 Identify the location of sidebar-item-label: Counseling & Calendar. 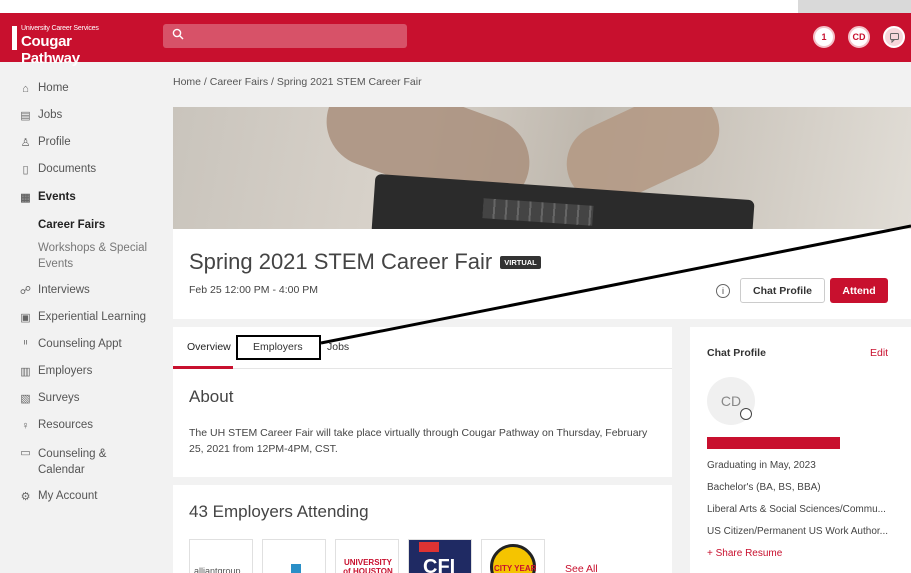
(72, 462).